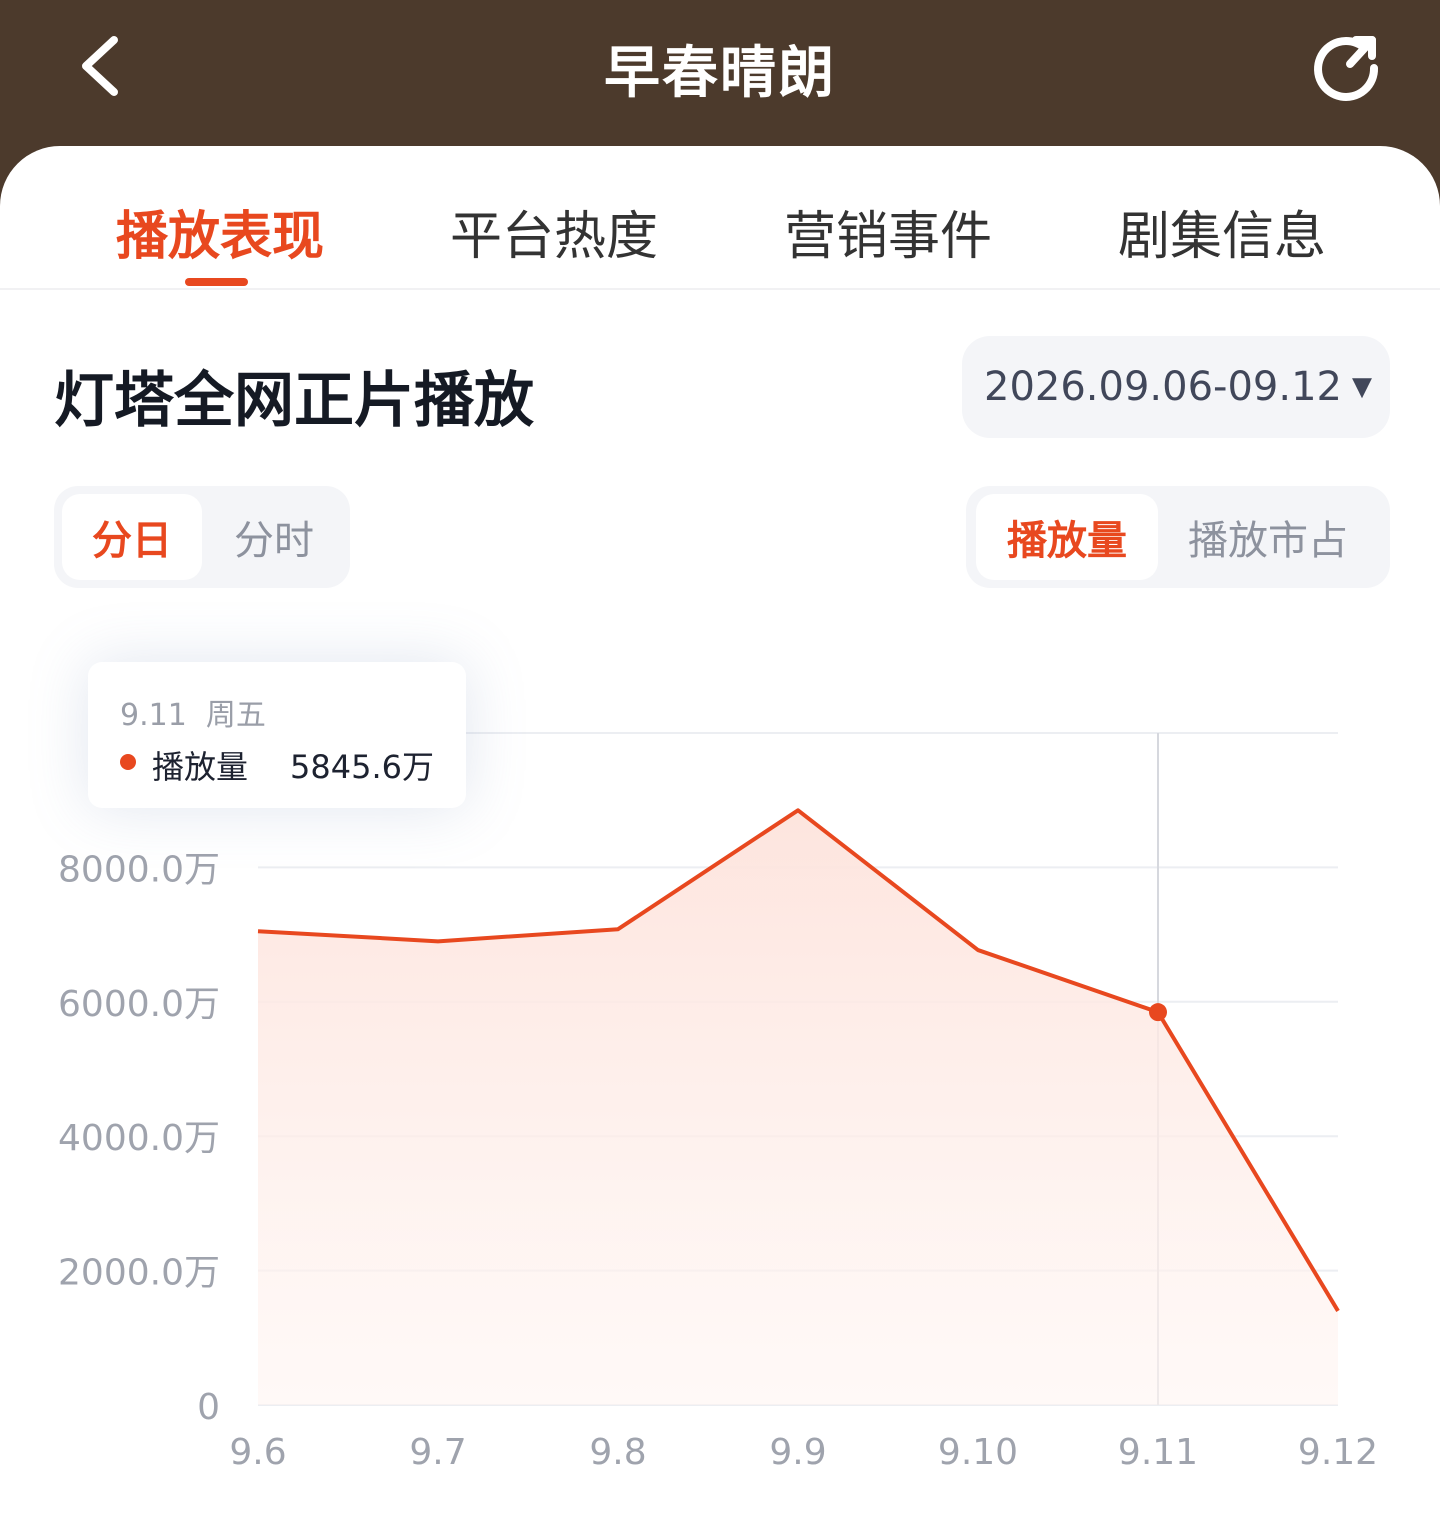 Image resolution: width=1440 pixels, height=1519 pixels. I want to click on x-tick-label: 9.7, so click(437, 1452).